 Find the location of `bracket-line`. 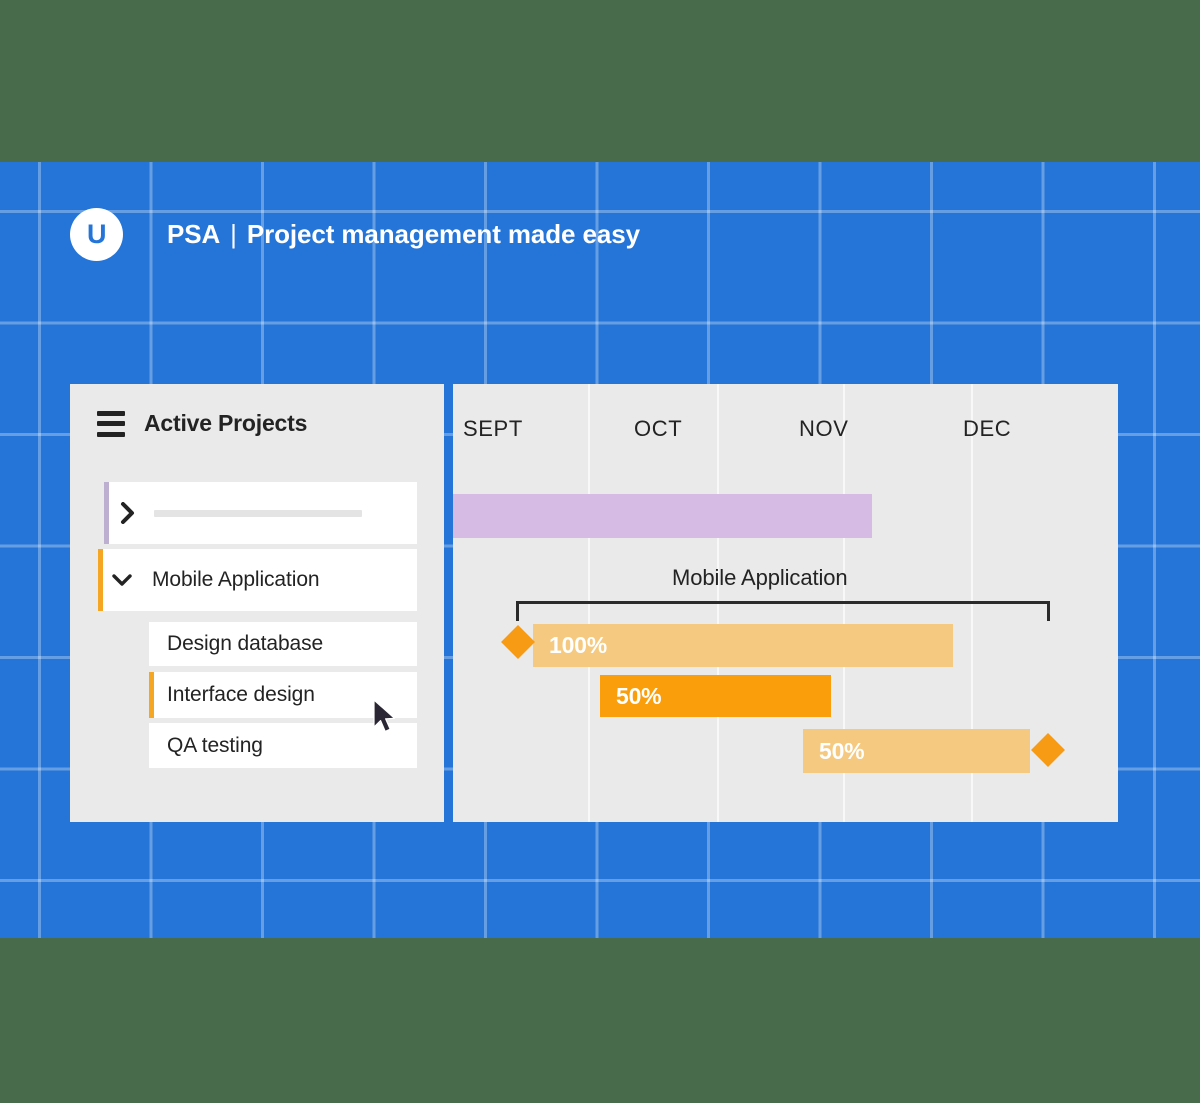

bracket-line is located at coordinates (783, 602).